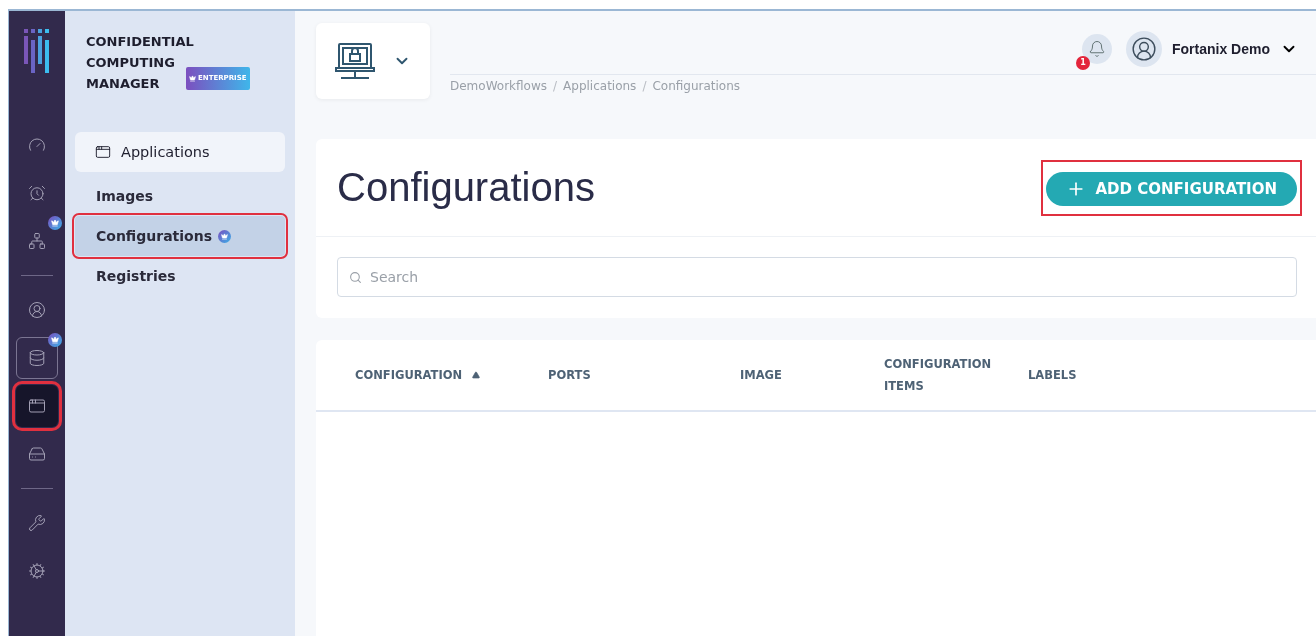  I want to click on column-header: PORTS, so click(569, 375).